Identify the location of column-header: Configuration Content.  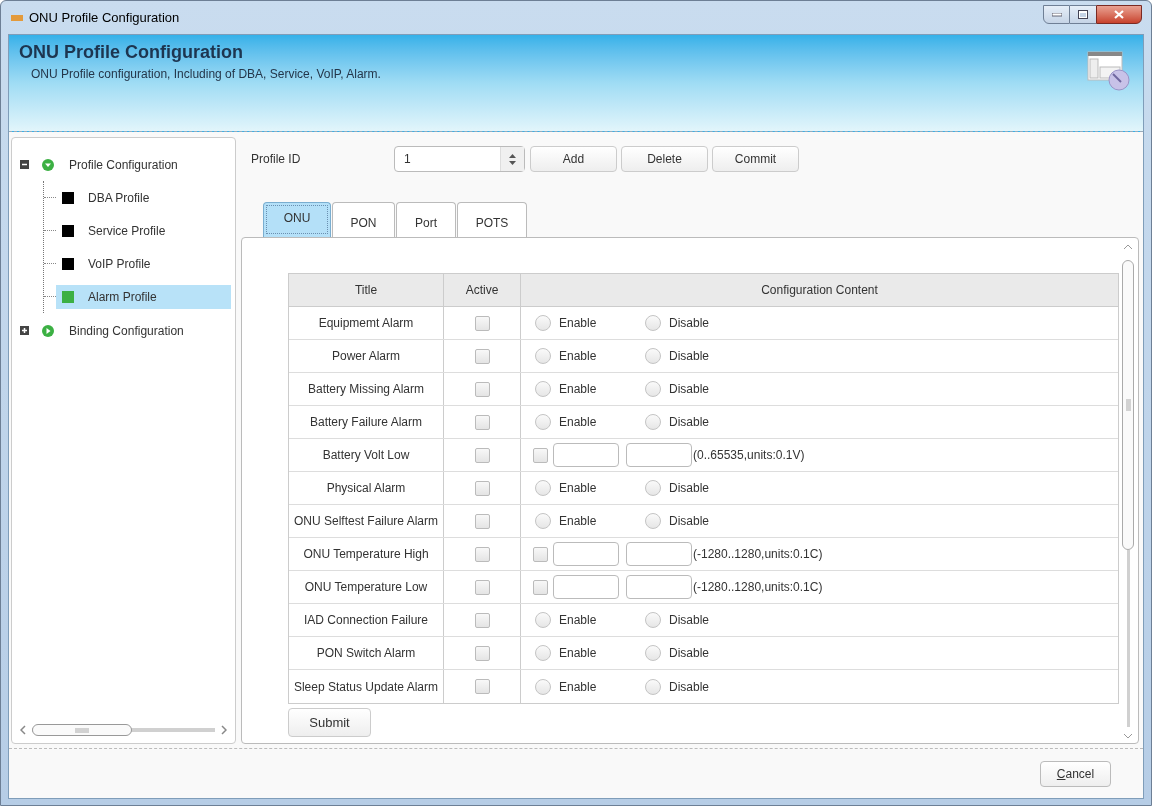
(819, 290).